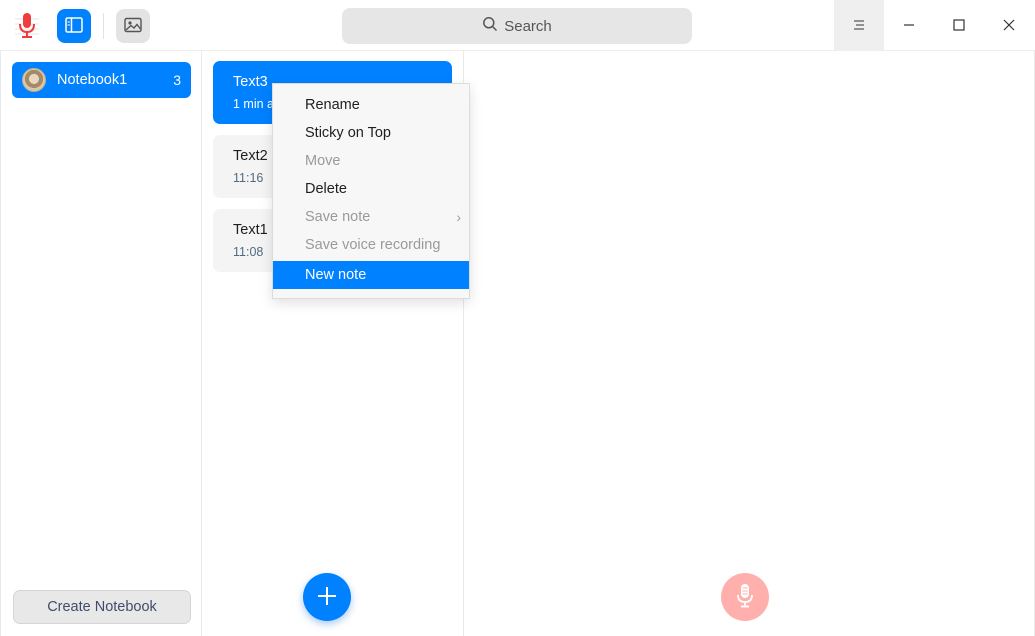 The image size is (1035, 636). I want to click on notebook-avatar-icon, so click(34, 80).